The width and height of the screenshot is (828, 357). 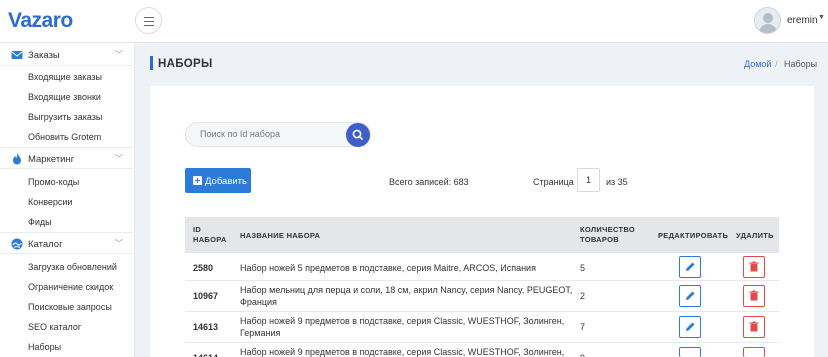 What do you see at coordinates (151, 63) in the screenshot?
I see `title-accent-bar` at bounding box center [151, 63].